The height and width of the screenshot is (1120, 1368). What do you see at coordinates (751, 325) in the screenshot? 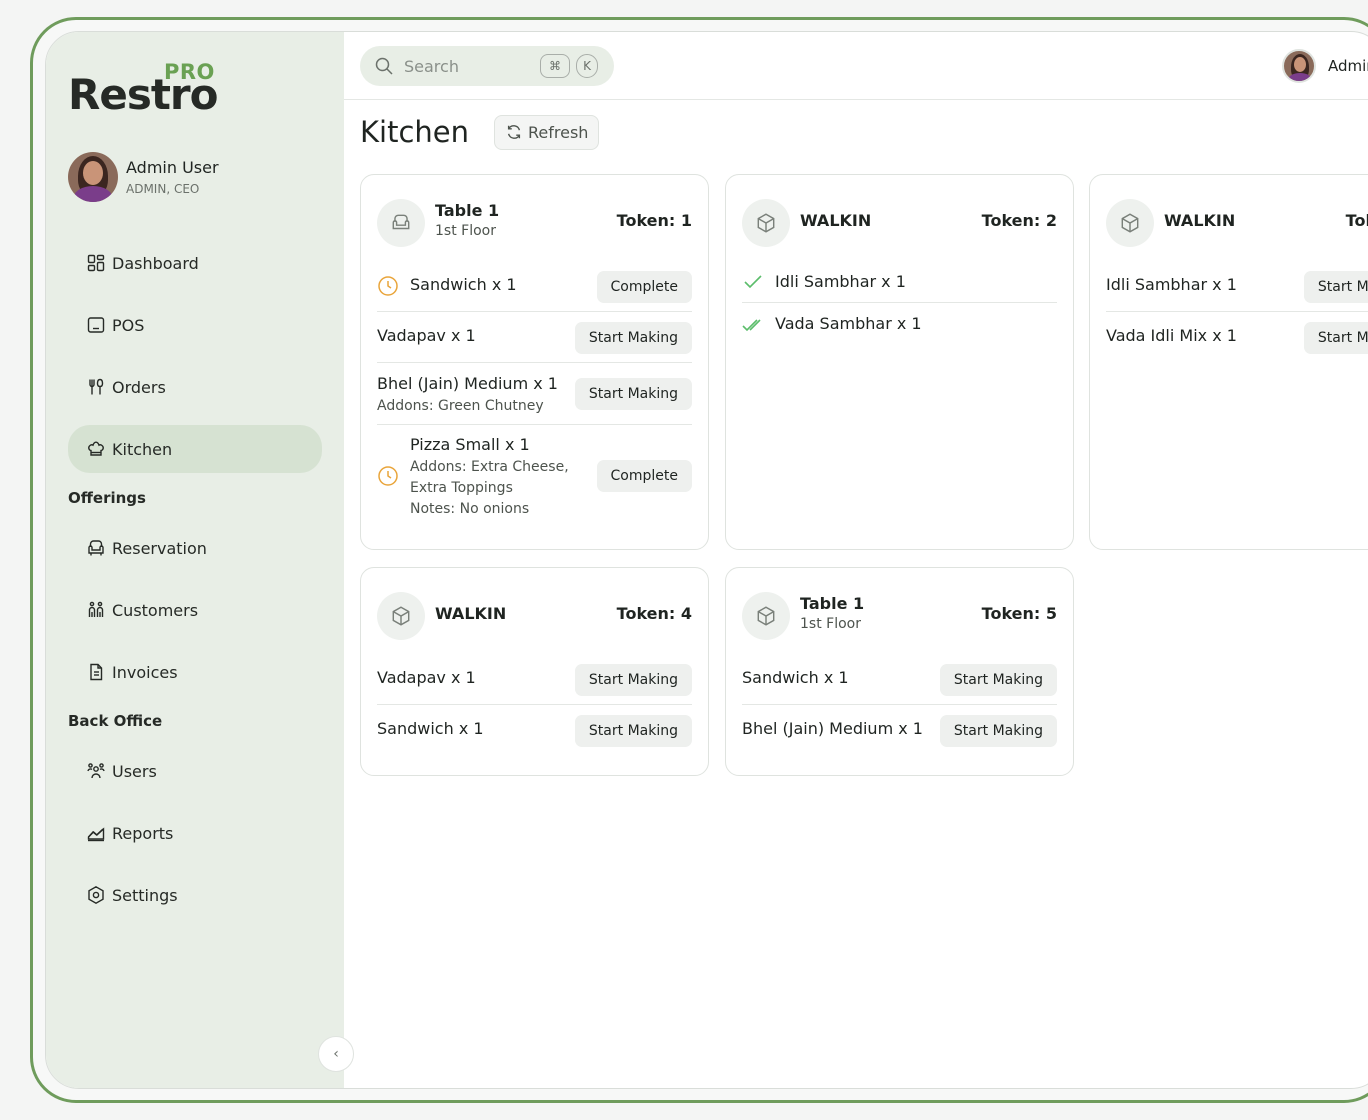
I see `double-check-icon` at bounding box center [751, 325].